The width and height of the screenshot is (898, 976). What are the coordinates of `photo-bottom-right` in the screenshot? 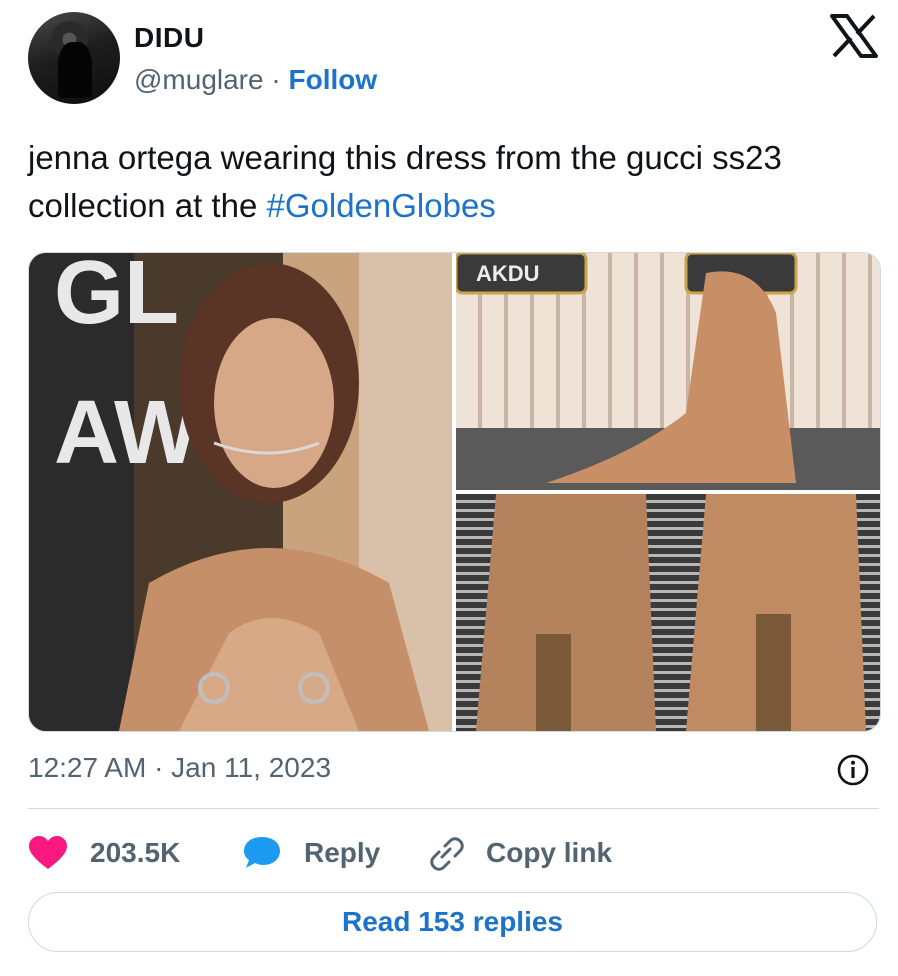 It's located at (668, 612).